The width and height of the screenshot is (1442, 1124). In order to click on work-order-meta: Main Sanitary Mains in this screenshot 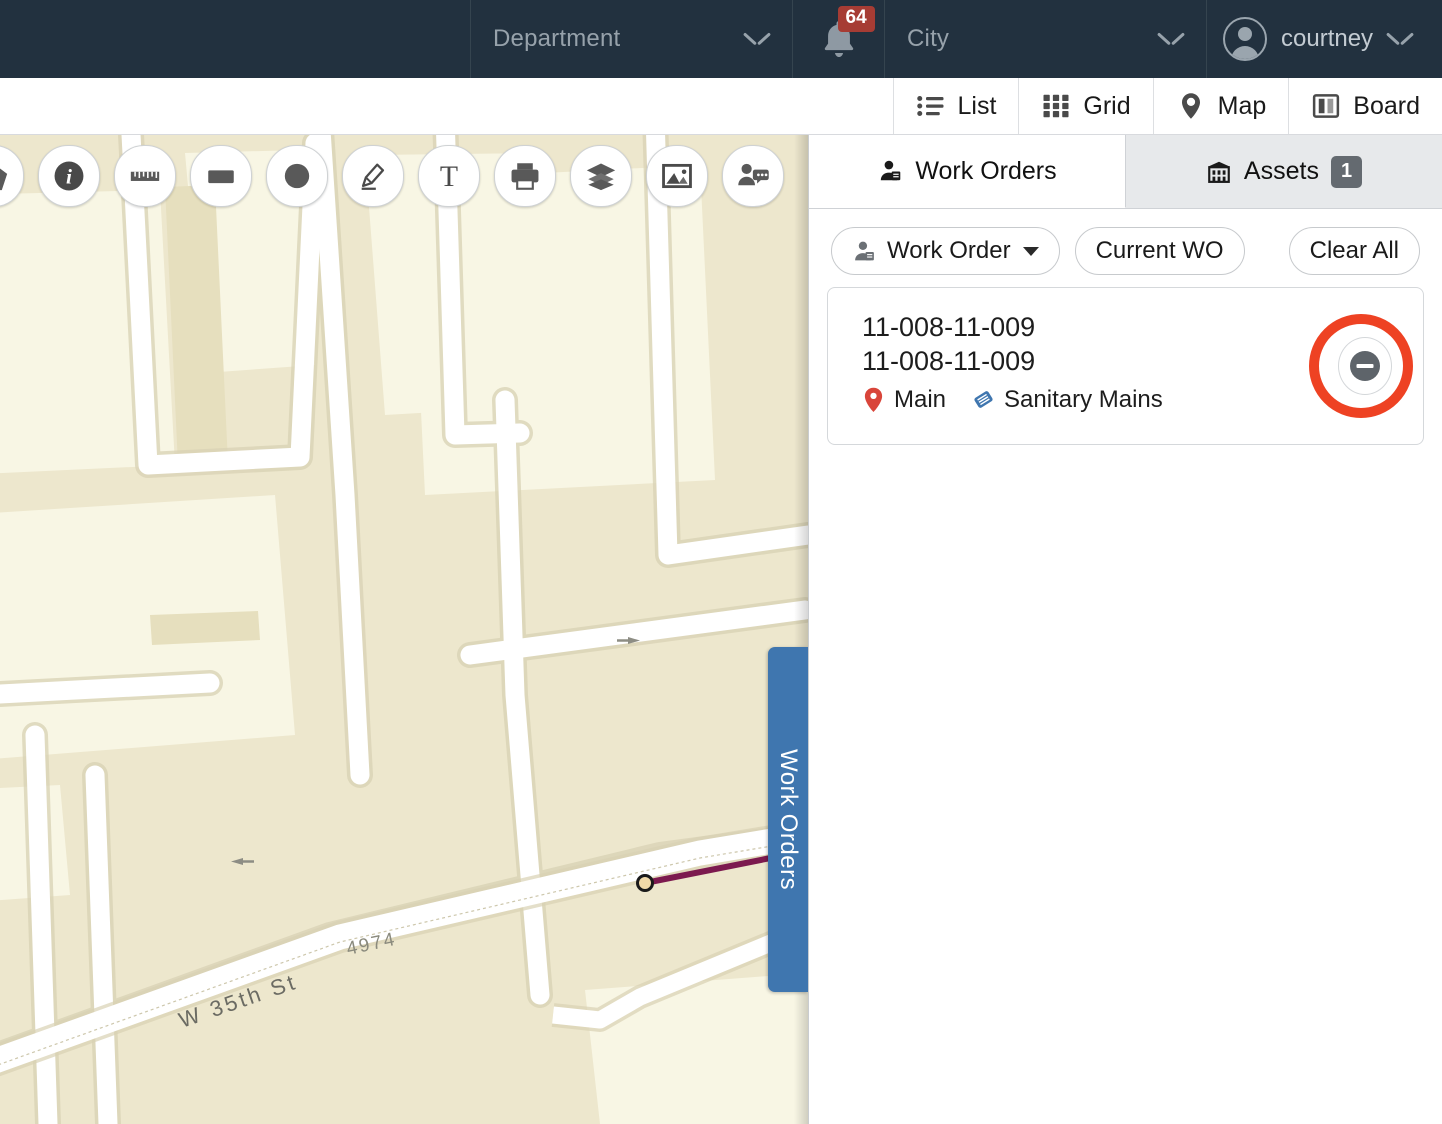, I will do `click(1129, 400)`.